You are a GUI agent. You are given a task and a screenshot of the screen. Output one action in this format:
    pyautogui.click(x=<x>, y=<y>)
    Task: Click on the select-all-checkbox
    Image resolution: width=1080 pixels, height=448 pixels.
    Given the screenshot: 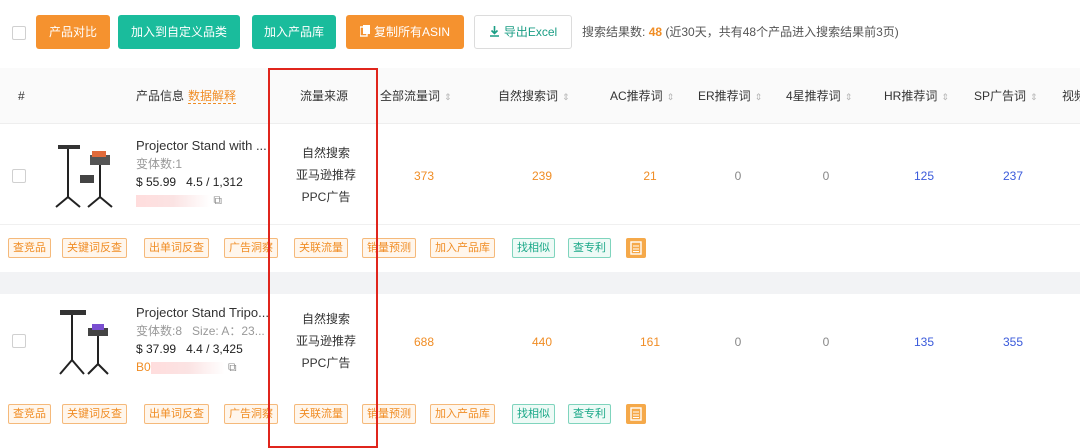 What is the action you would take?
    pyautogui.click(x=19, y=33)
    